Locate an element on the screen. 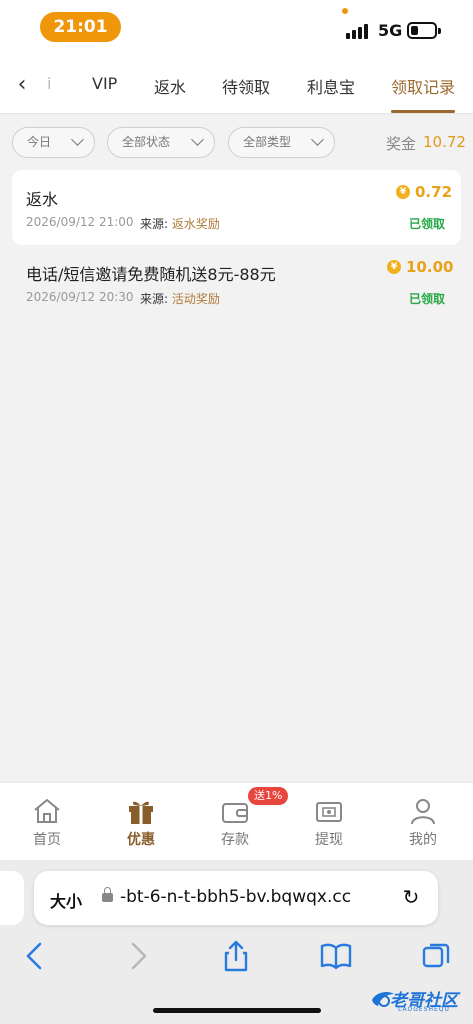  status-time: 21:01 is located at coordinates (80, 27).